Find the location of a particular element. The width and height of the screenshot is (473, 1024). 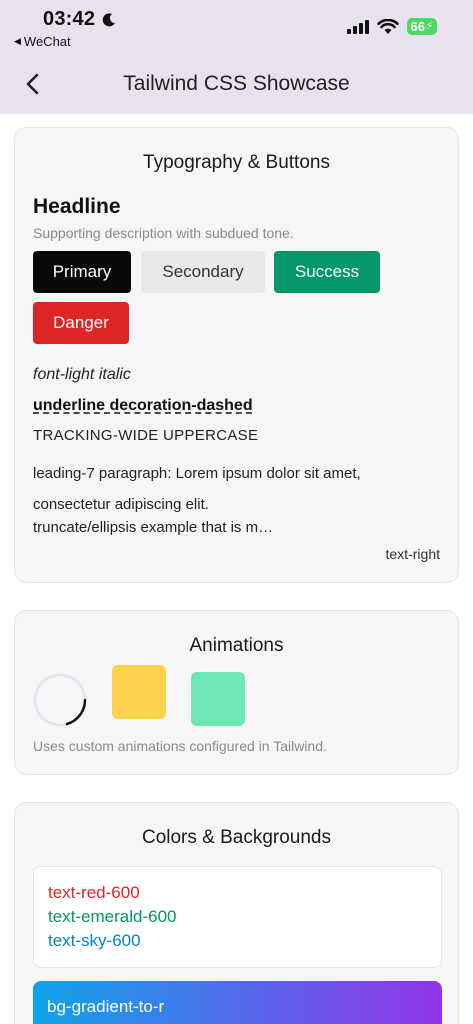

danger-button: Danger is located at coordinates (81, 323).